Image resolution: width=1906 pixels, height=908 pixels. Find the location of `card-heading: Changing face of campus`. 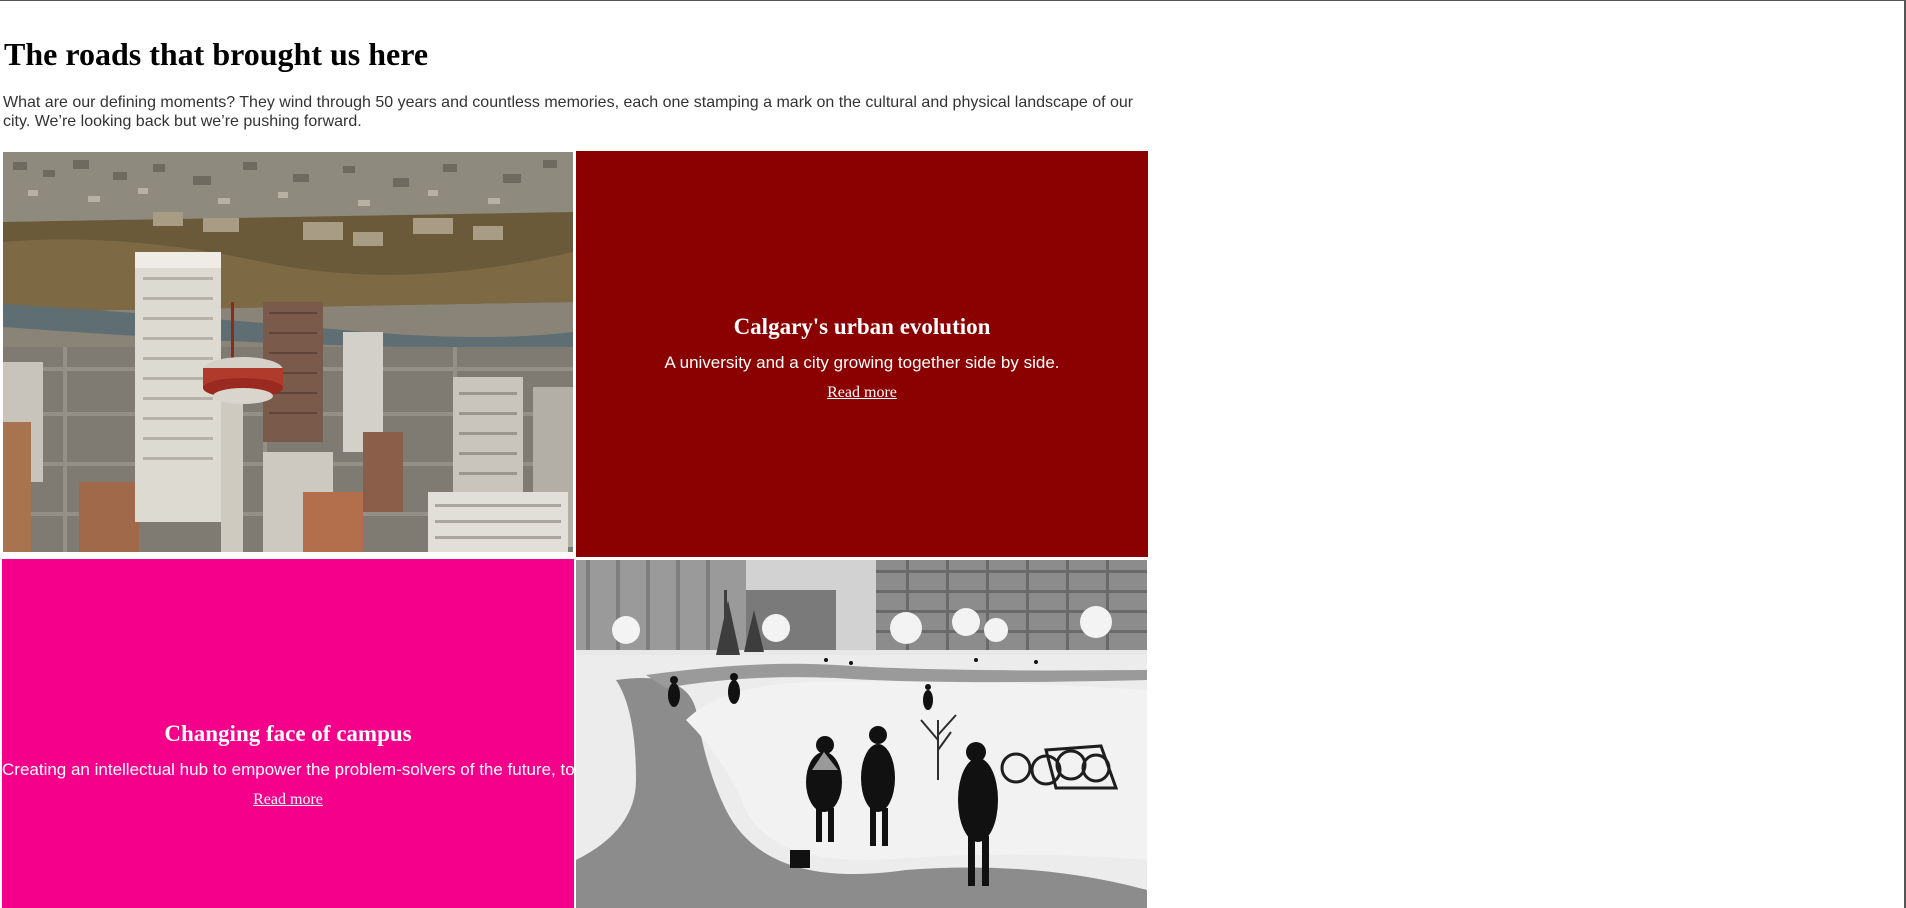

card-heading: Changing face of campus is located at coordinates (288, 733).